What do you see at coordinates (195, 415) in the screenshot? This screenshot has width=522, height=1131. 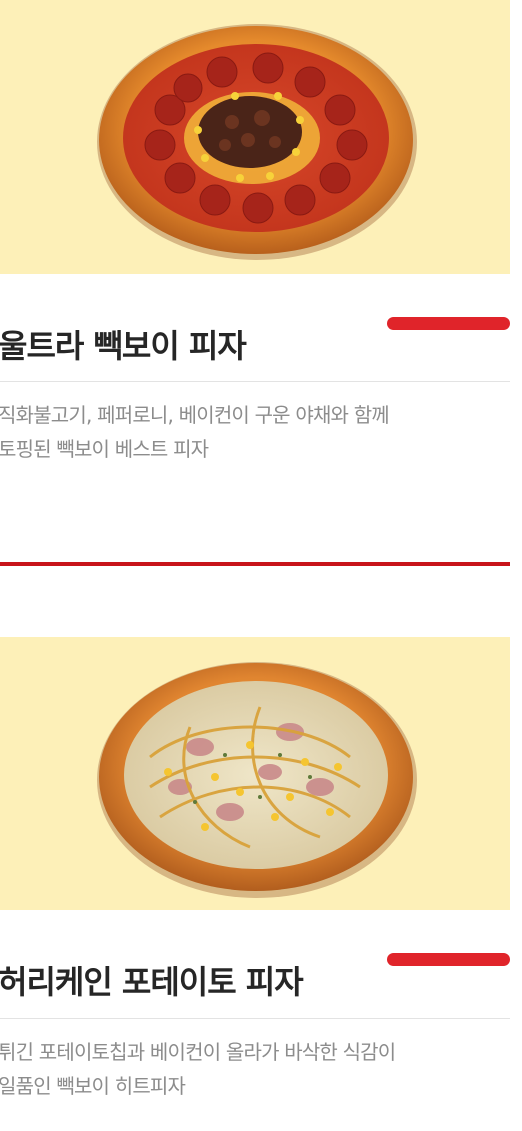 I see `description-line: 직화불고기, 페퍼로니, 베이컨이 구운 야채와 함께` at bounding box center [195, 415].